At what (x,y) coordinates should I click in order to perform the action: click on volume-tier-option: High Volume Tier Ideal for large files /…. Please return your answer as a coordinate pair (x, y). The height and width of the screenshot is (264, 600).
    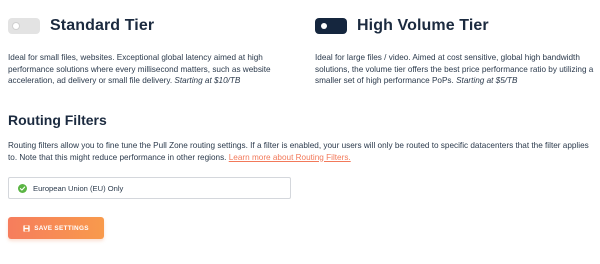
    Looking at the image, I should click on (457, 50).